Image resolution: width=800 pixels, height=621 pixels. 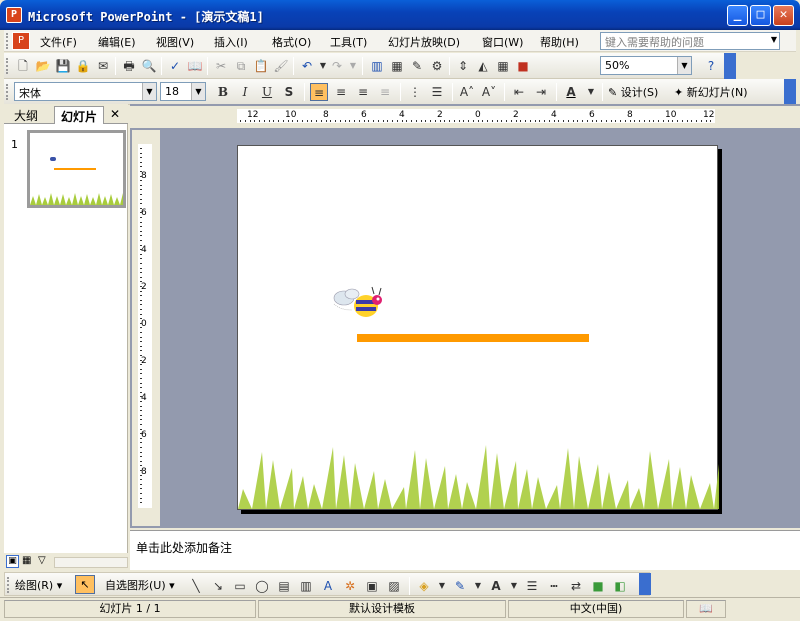 I want to click on italic-button: I, so click(x=245, y=92).